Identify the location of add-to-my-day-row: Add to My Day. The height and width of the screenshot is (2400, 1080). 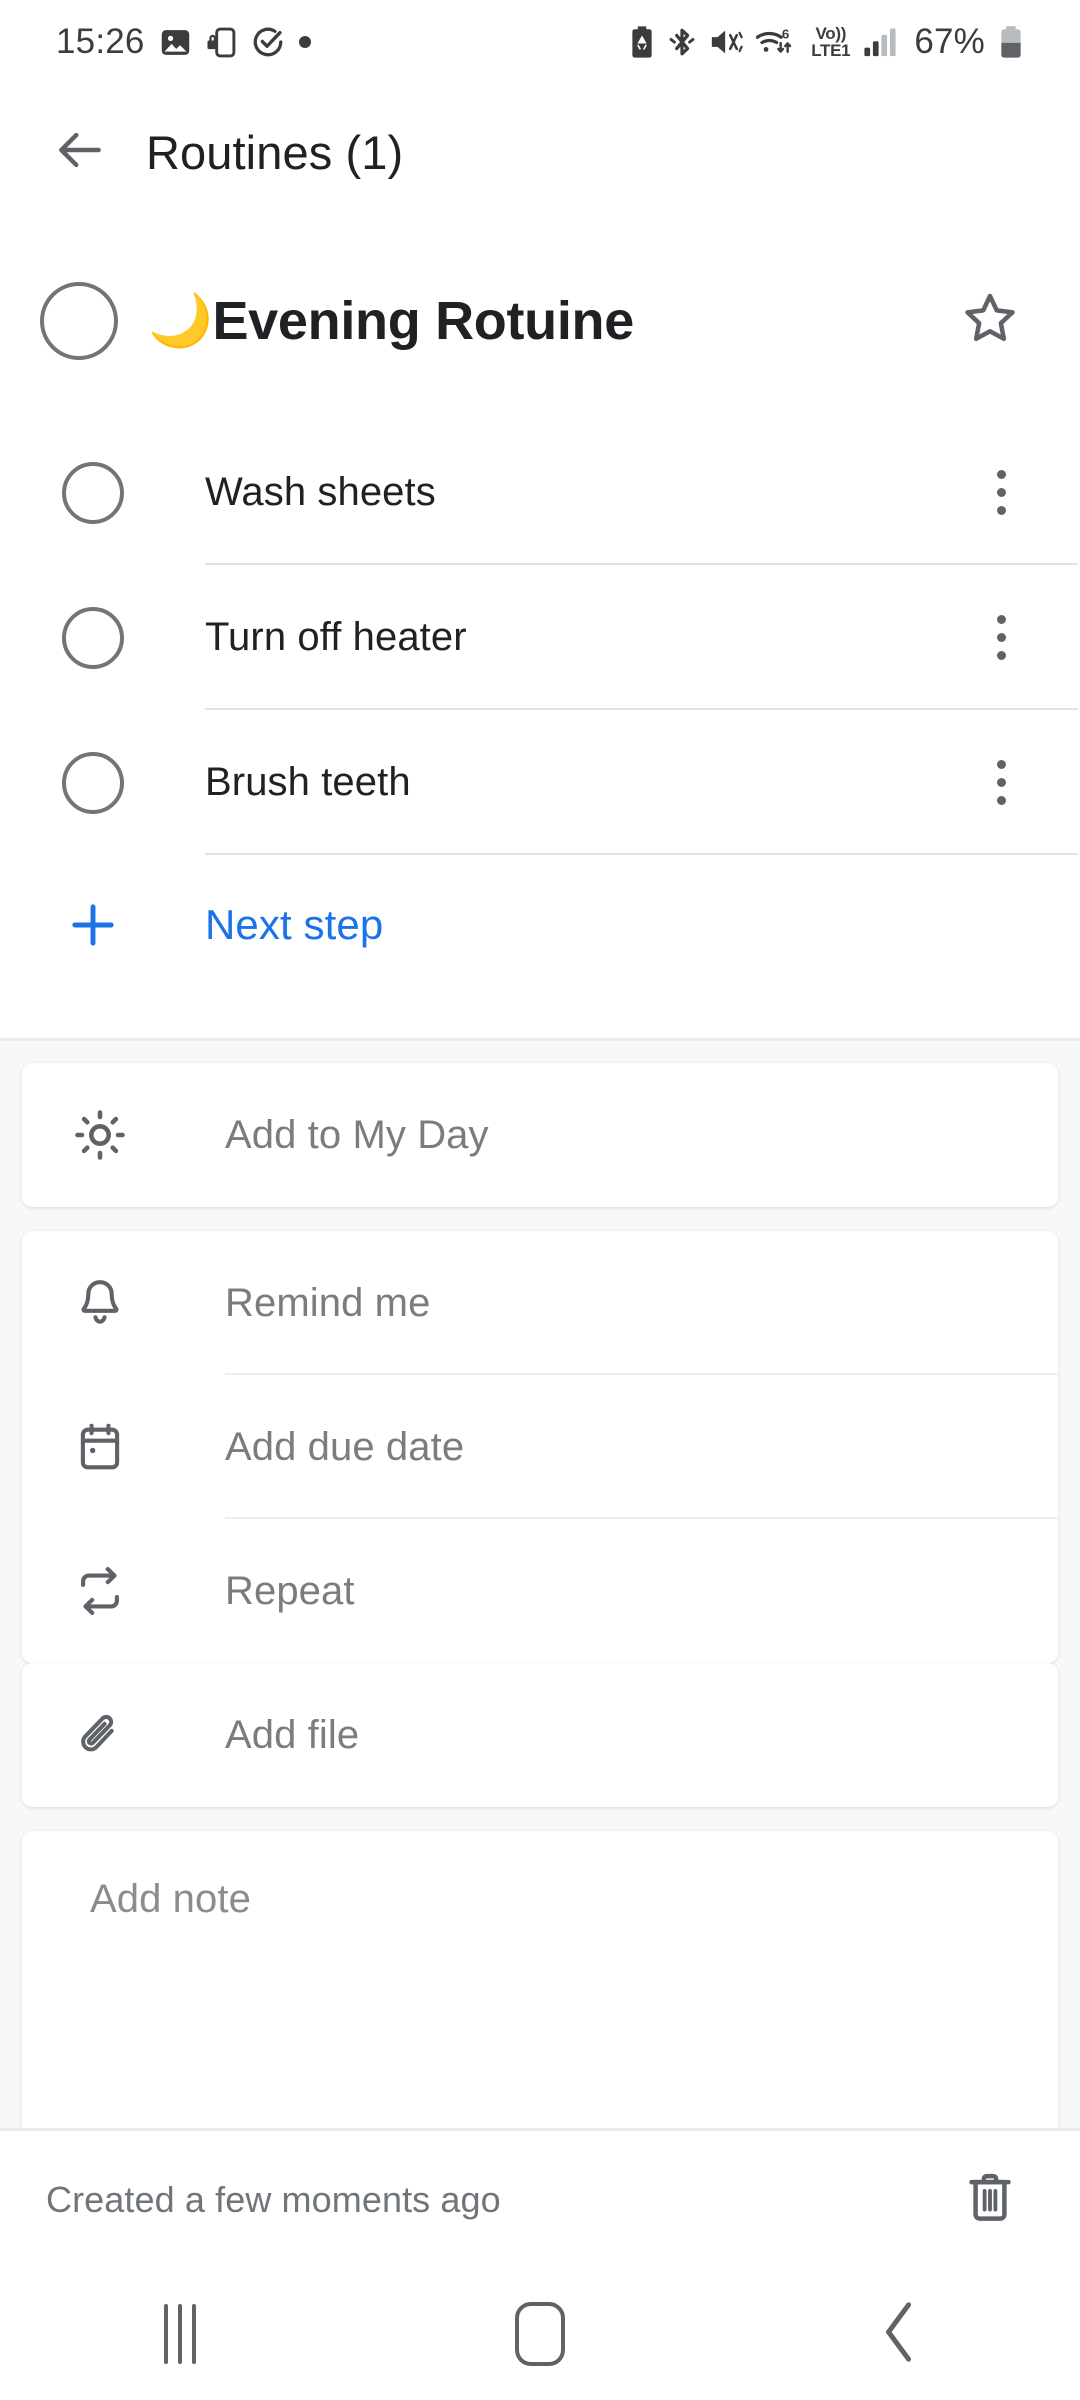
(540, 1135).